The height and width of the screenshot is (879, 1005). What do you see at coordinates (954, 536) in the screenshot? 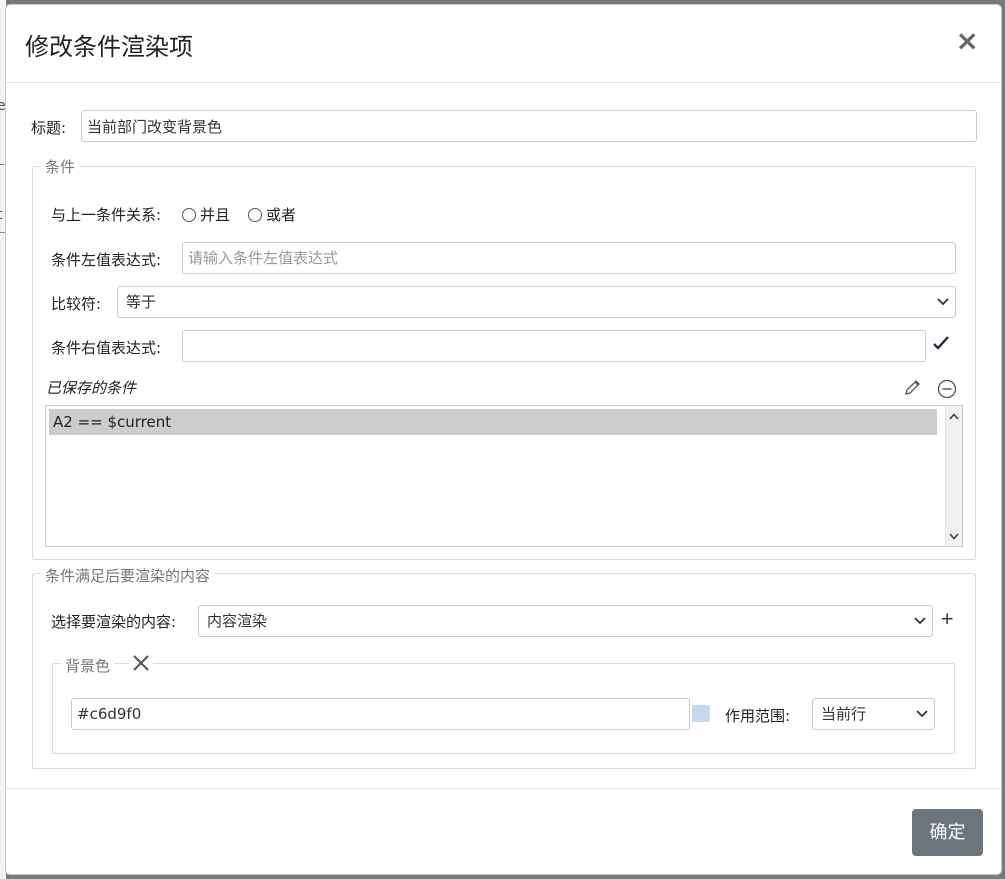
I see `scroll-down-icon` at bounding box center [954, 536].